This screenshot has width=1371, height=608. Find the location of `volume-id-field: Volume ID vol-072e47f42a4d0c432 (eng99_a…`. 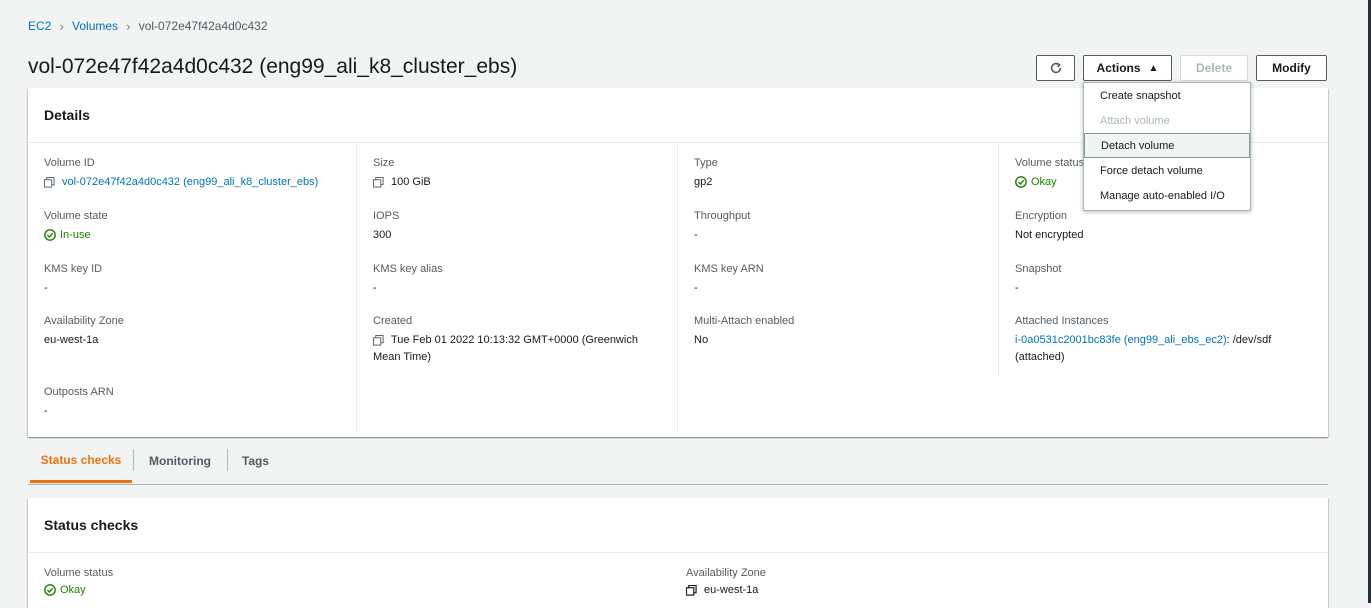

volume-id-field: Volume ID vol-072e47f42a4d0c432 (eng99_a… is located at coordinates (196, 173).